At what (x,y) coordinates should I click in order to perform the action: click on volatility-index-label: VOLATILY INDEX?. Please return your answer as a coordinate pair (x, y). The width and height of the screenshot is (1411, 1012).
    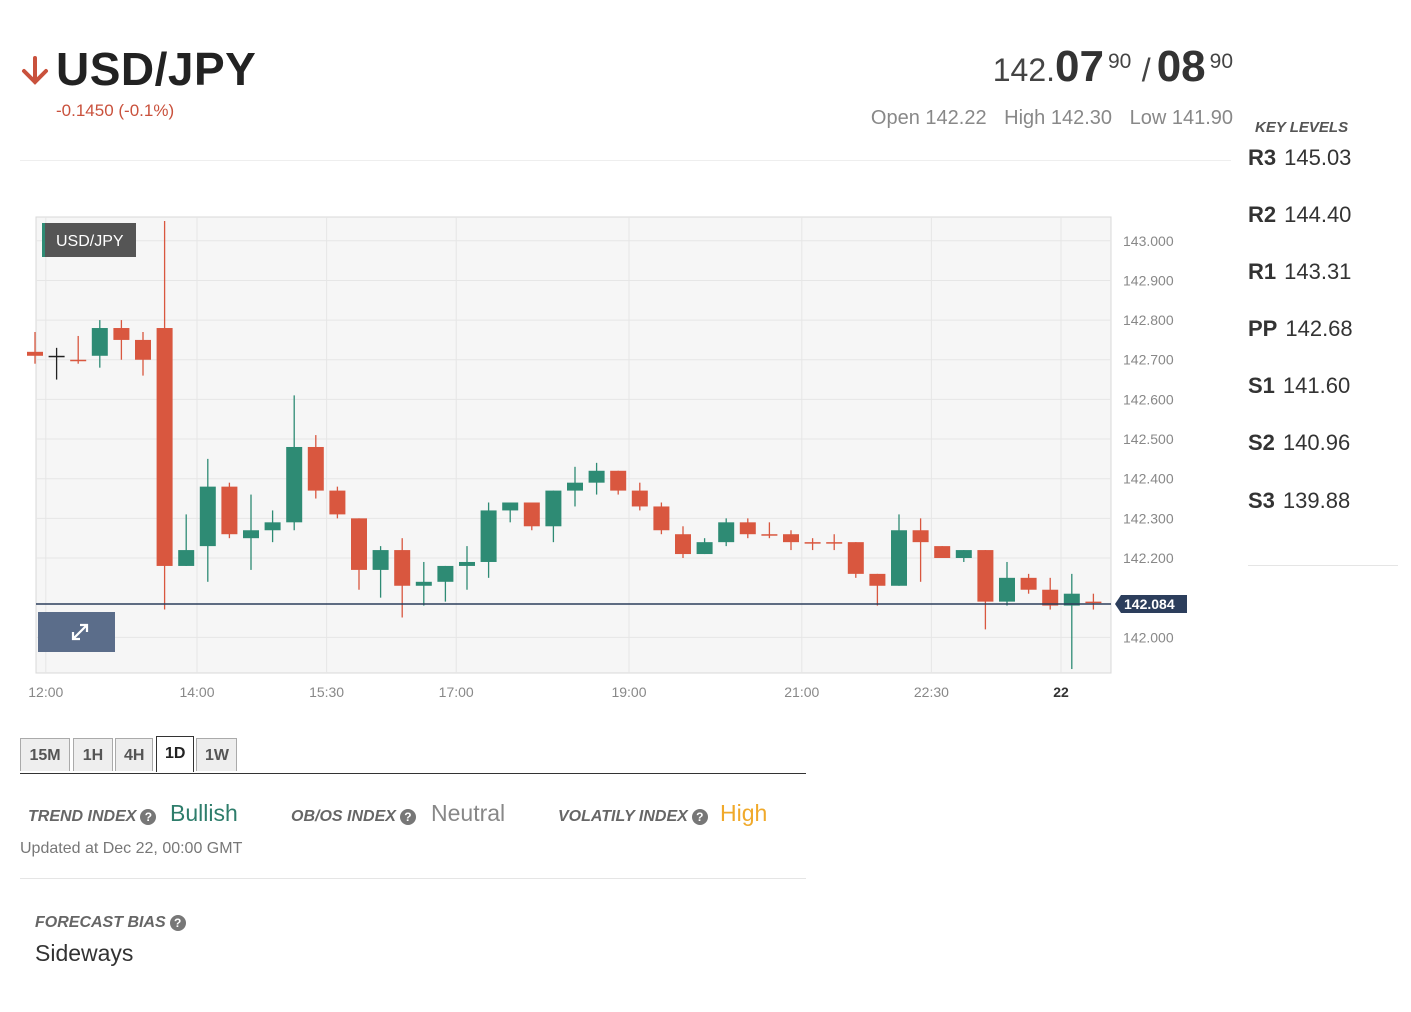
    Looking at the image, I should click on (633, 817).